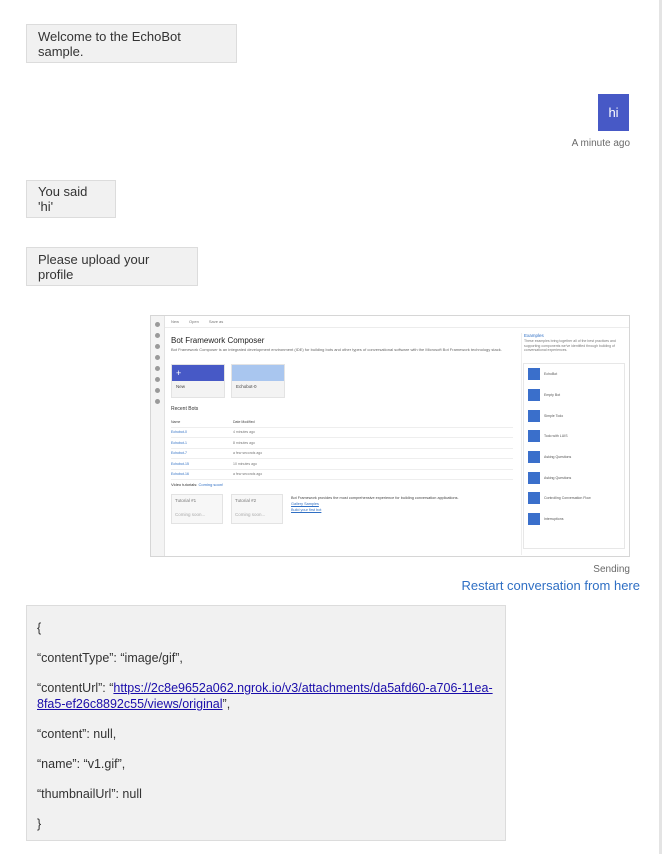 The image size is (662, 854). I want to click on list-item: Simple Todo, so click(574, 415).